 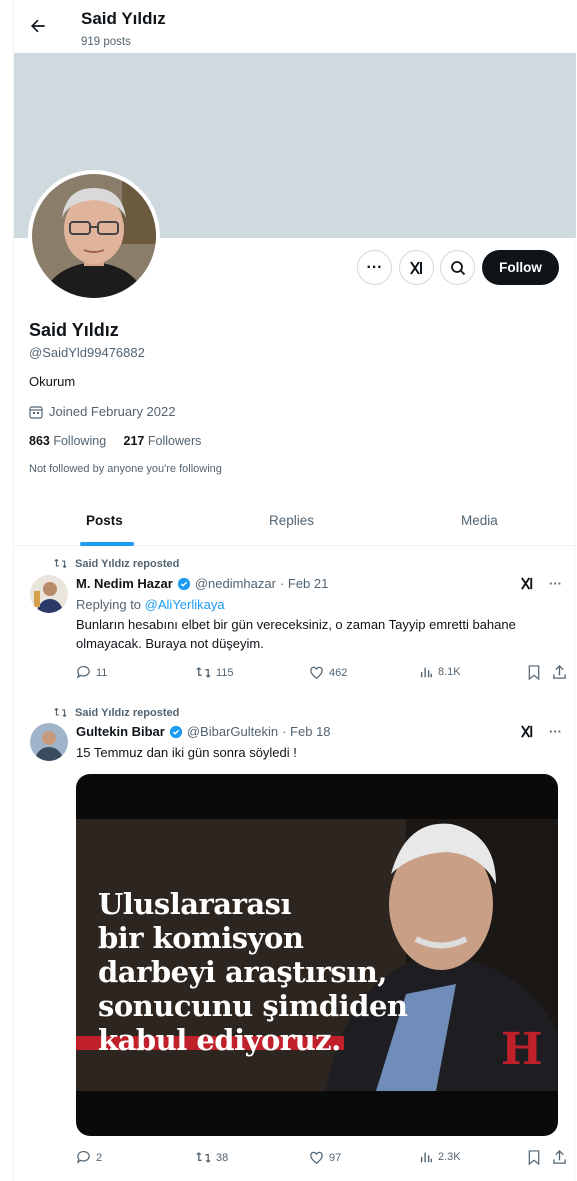 What do you see at coordinates (185, 604) in the screenshot?
I see `replying-to-link: @AliYerlikaya` at bounding box center [185, 604].